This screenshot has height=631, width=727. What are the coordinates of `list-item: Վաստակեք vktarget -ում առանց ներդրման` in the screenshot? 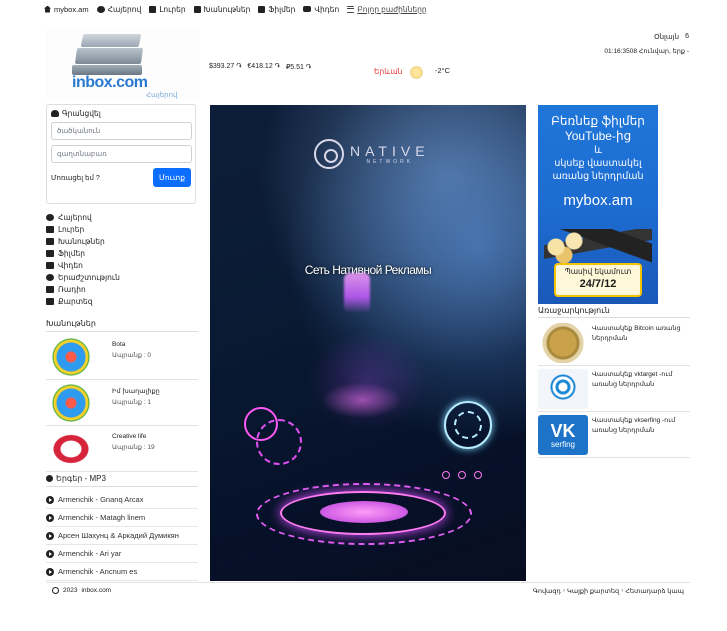 It's located at (614, 389).